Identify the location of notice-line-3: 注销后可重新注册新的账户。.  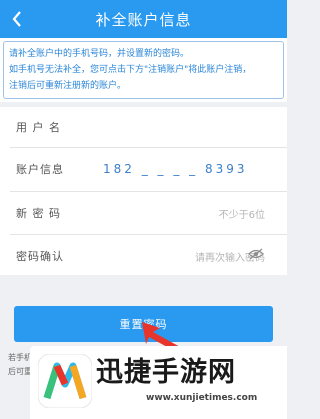
(68, 86).